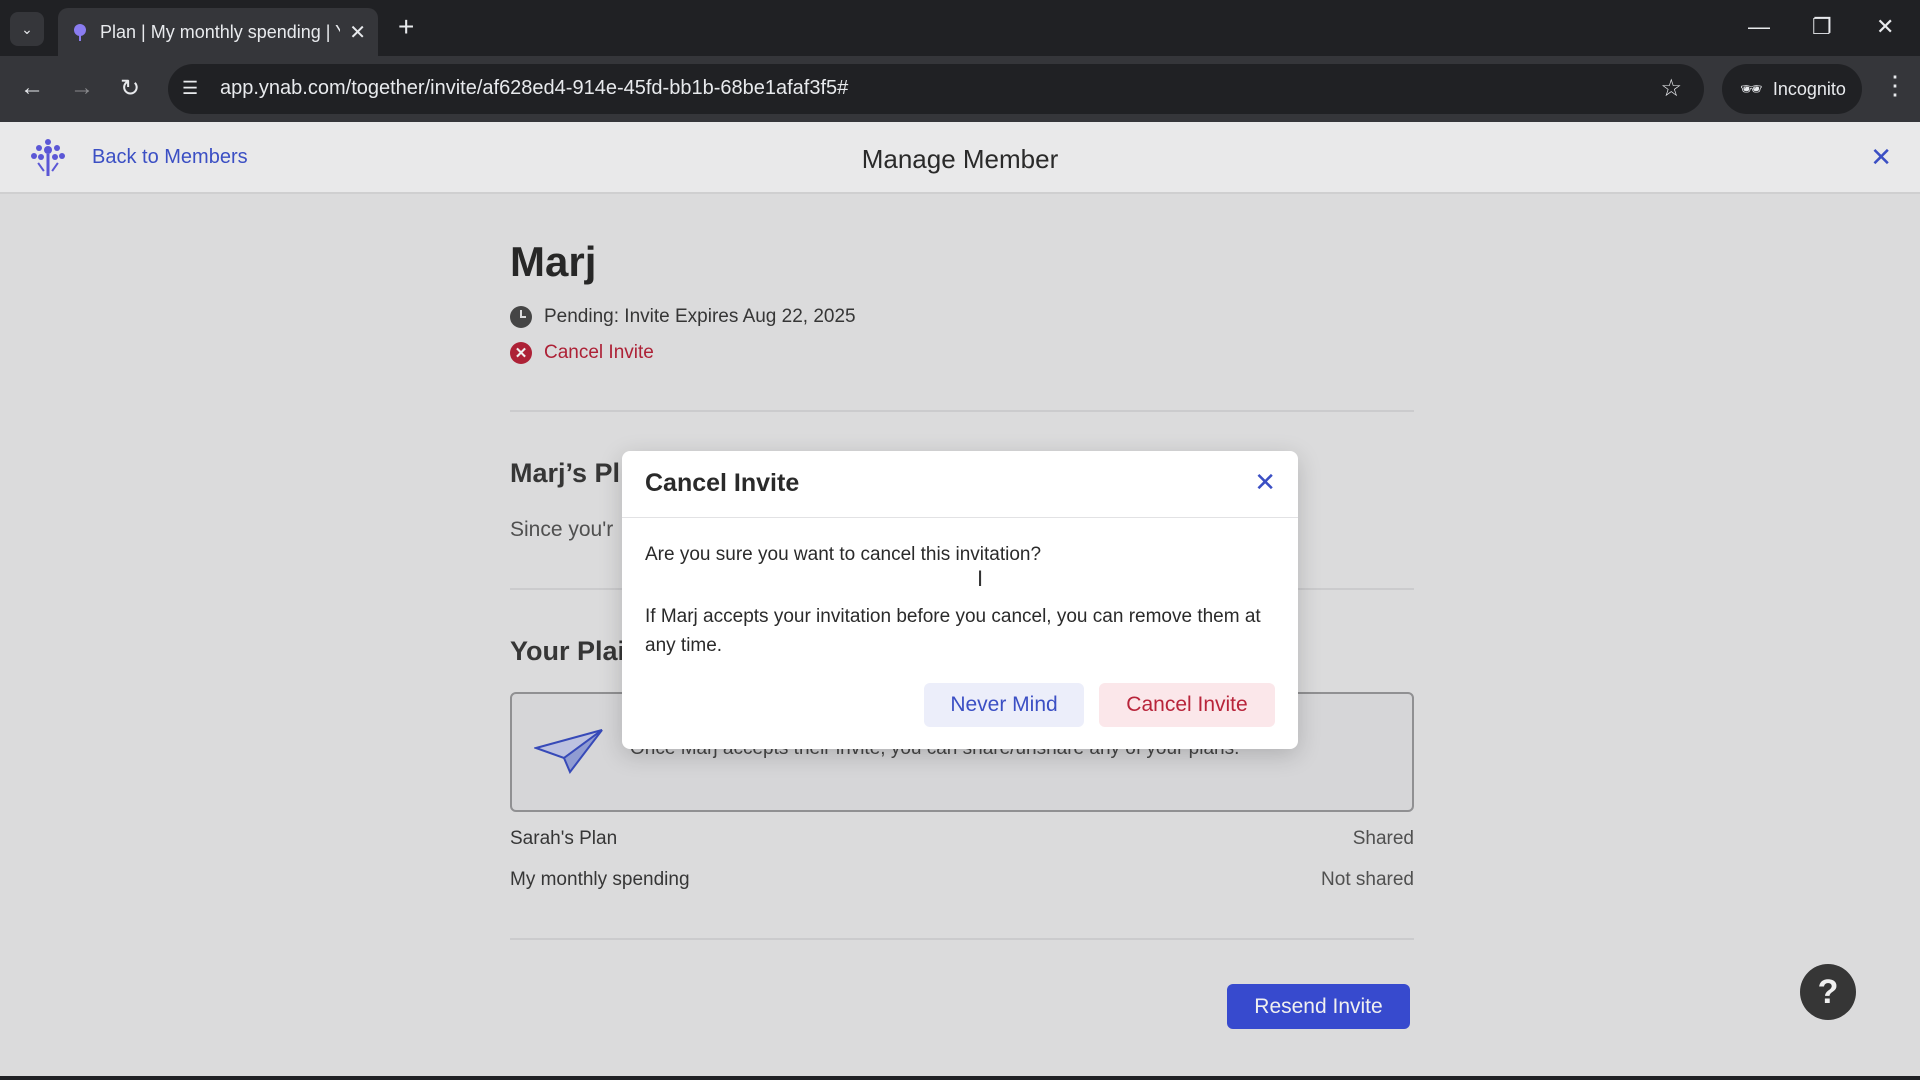  I want to click on never-mind-button: Never Mind, so click(1004, 705).